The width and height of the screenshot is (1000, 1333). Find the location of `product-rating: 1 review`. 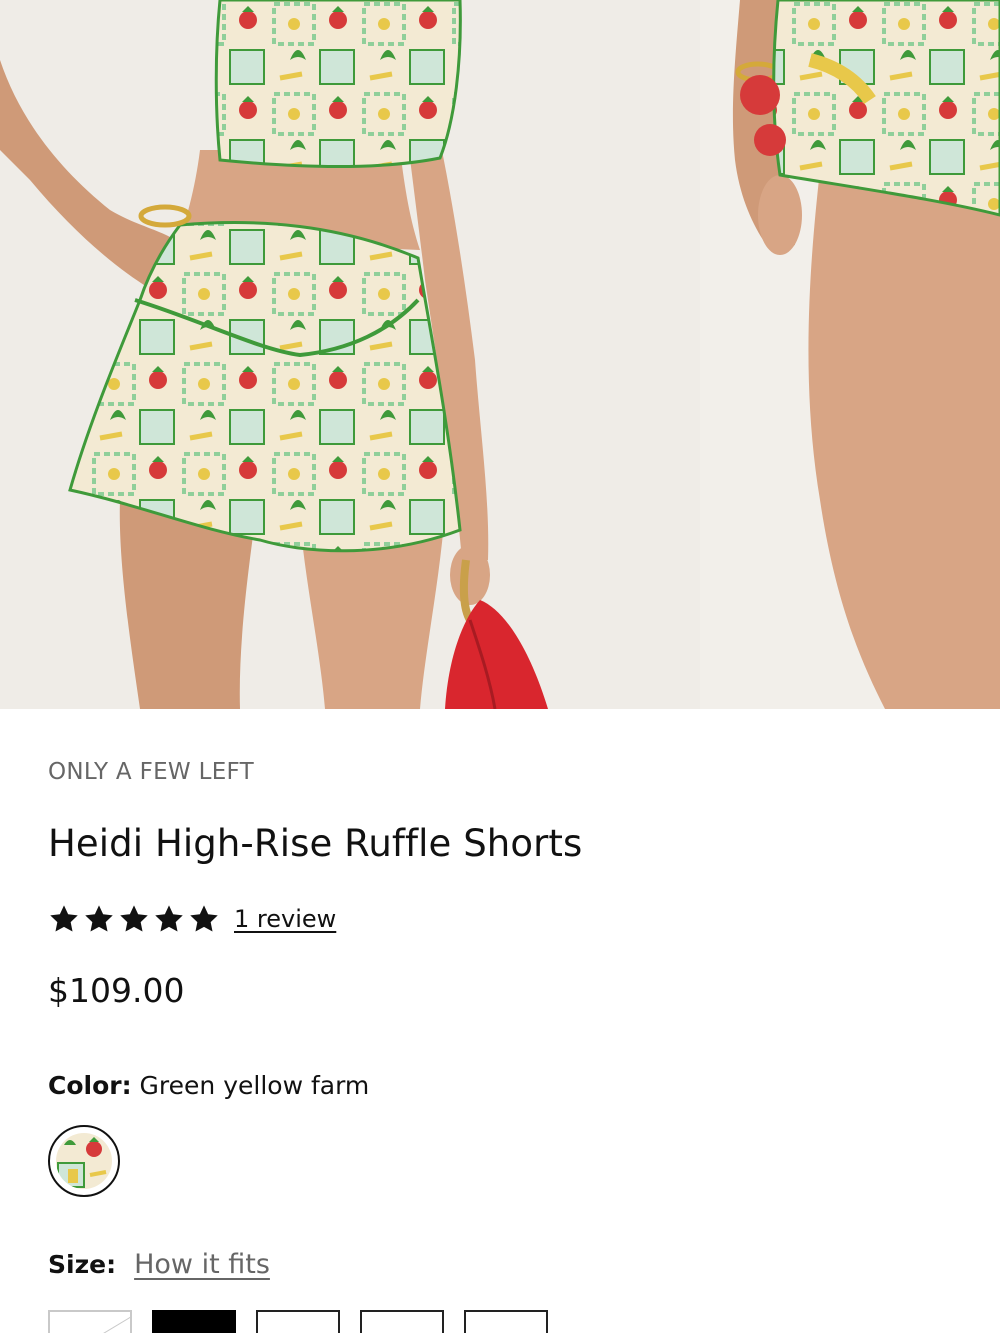

product-rating: 1 review is located at coordinates (192, 919).